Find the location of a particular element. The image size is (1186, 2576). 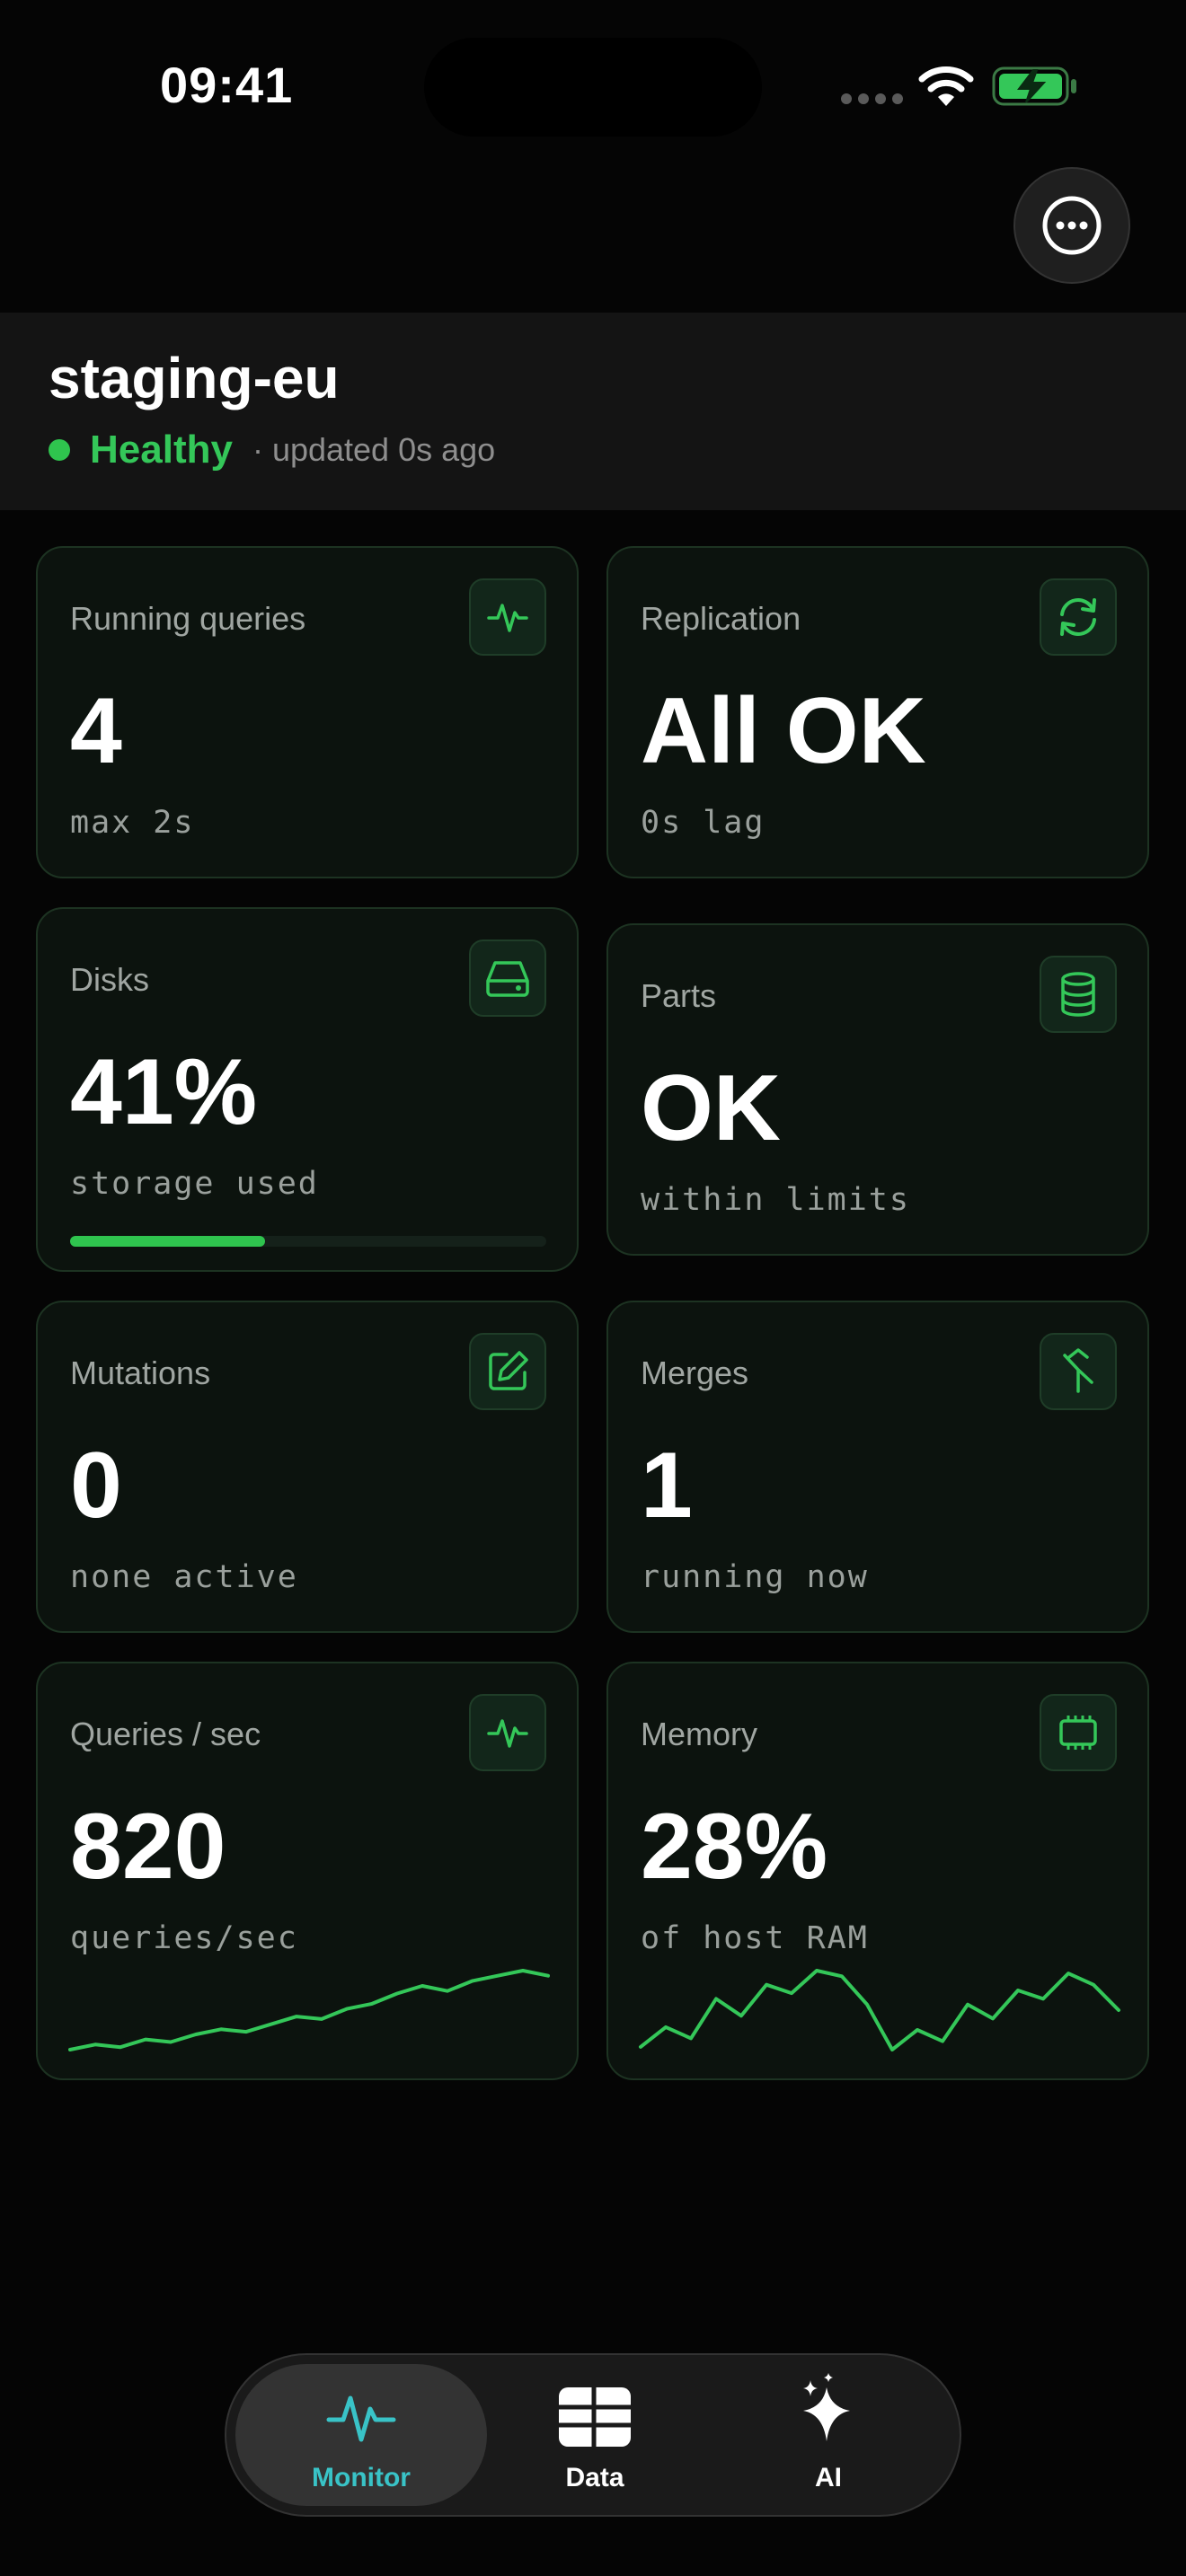

card-title: Replication is located at coordinates (721, 618).